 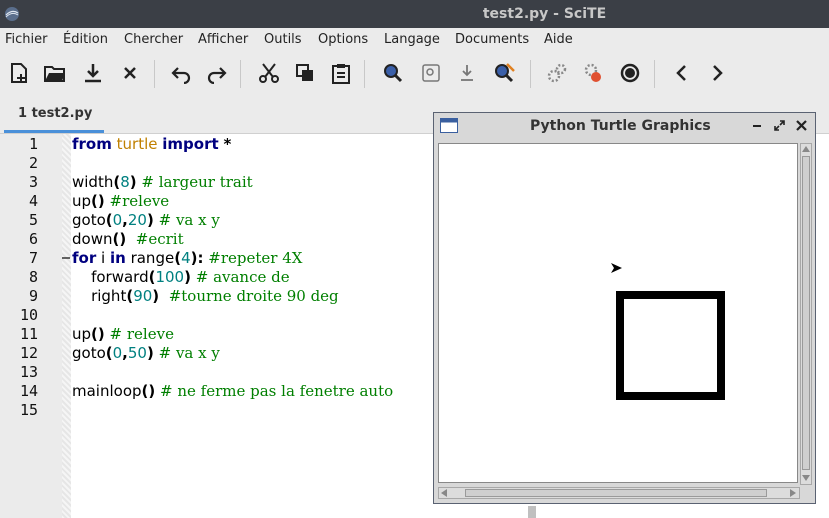 What do you see at coordinates (181, 277) in the screenshot?
I see `code-line-8: forward(100) # avance de` at bounding box center [181, 277].